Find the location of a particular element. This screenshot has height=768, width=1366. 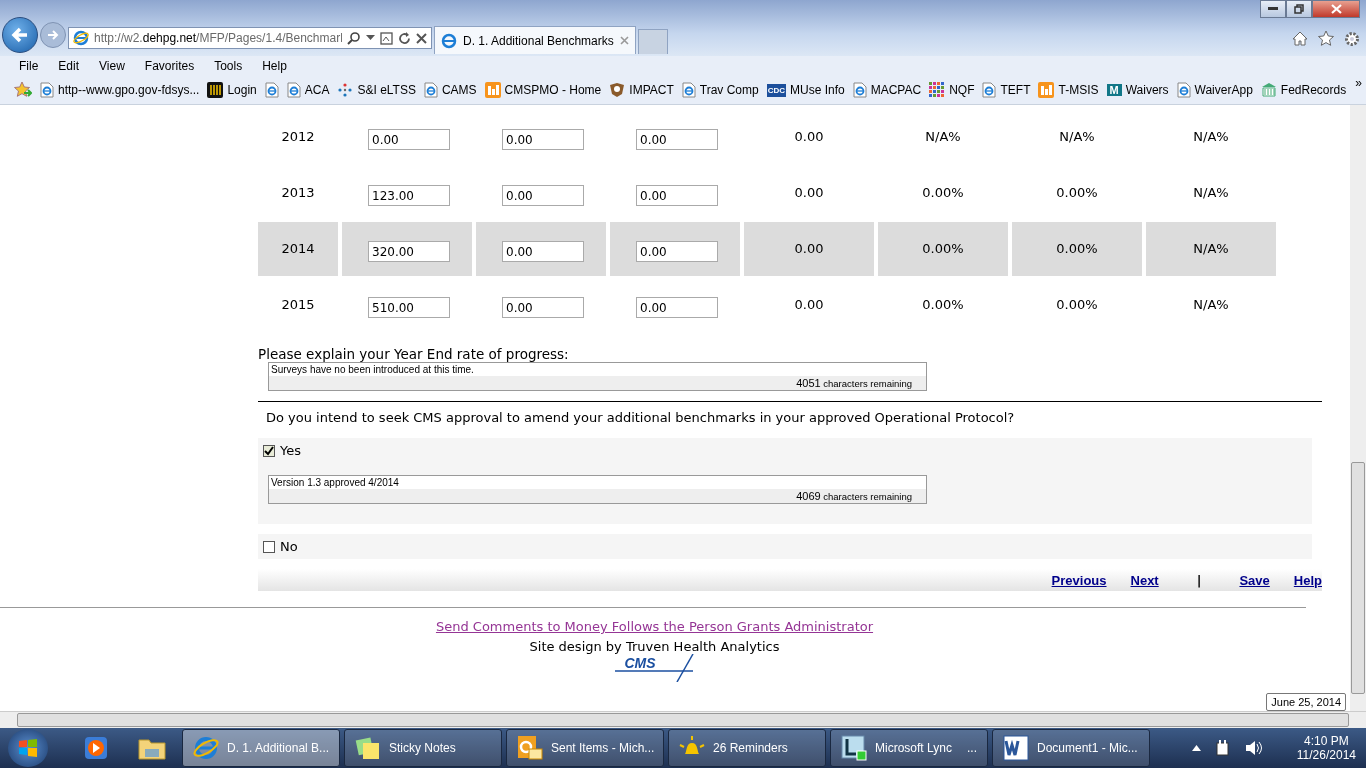

menu-item: View is located at coordinates (112, 66).